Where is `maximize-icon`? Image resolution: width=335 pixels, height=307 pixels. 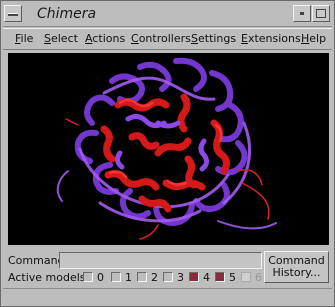 maximize-icon is located at coordinates (321, 13).